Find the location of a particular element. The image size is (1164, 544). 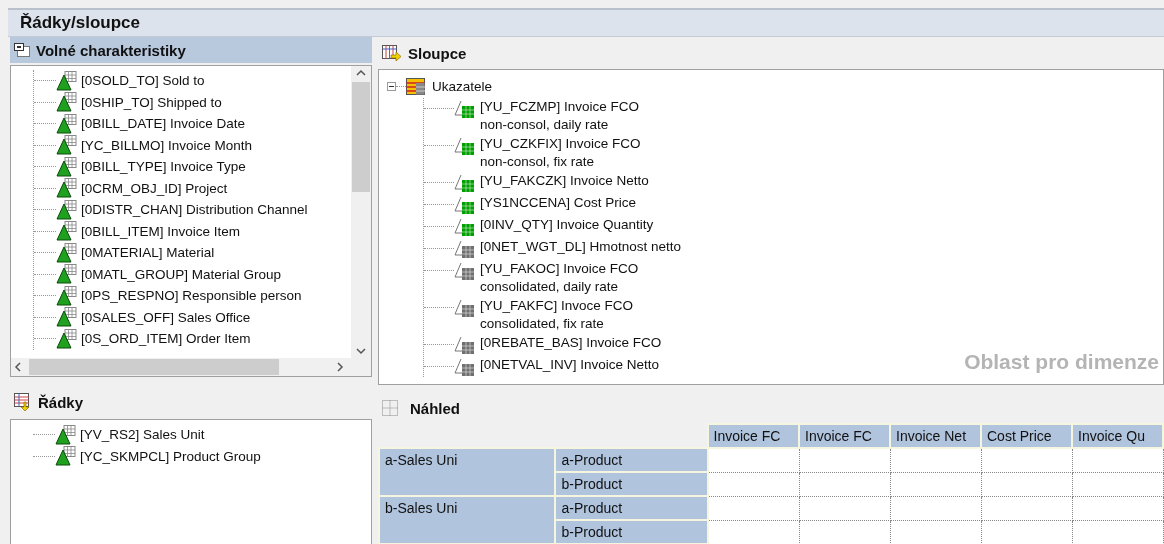

tree-item: [0SHIP_TO] Shipped to is located at coordinates (150, 102).